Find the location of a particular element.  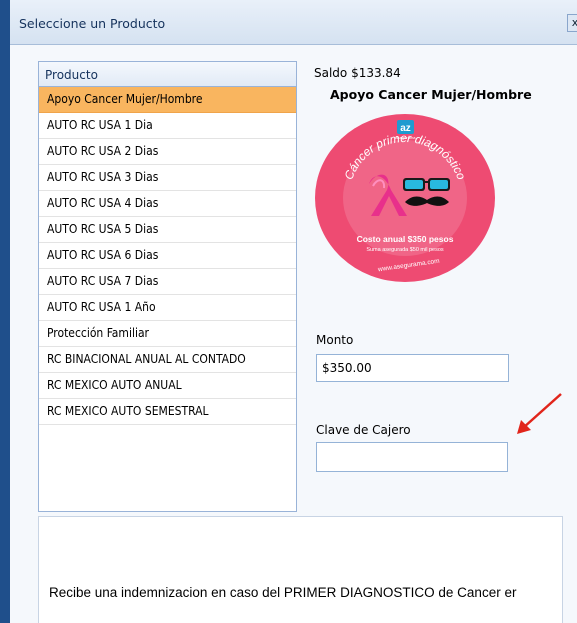

cajero-field is located at coordinates (412, 457).